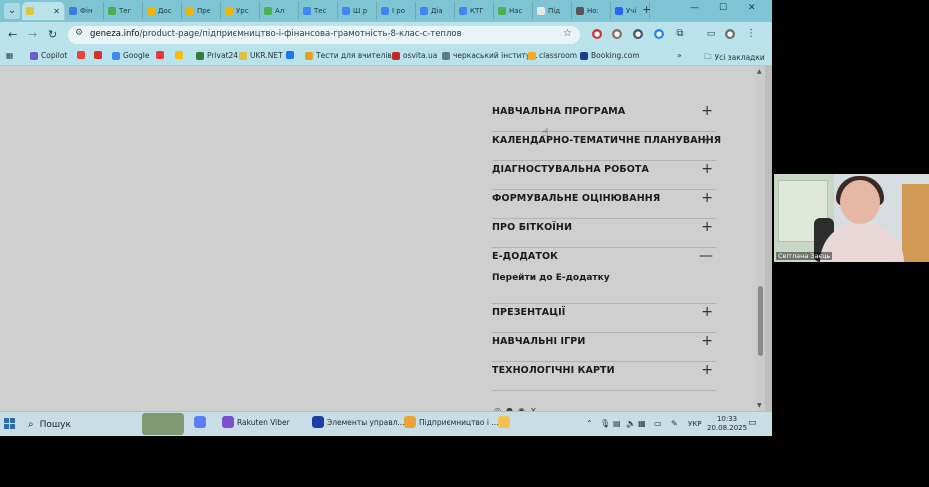  Describe the element at coordinates (553, 370) in the screenshot. I see `accordion-title: ТЕХНОЛОГІЧНІ КАРТИ` at that location.